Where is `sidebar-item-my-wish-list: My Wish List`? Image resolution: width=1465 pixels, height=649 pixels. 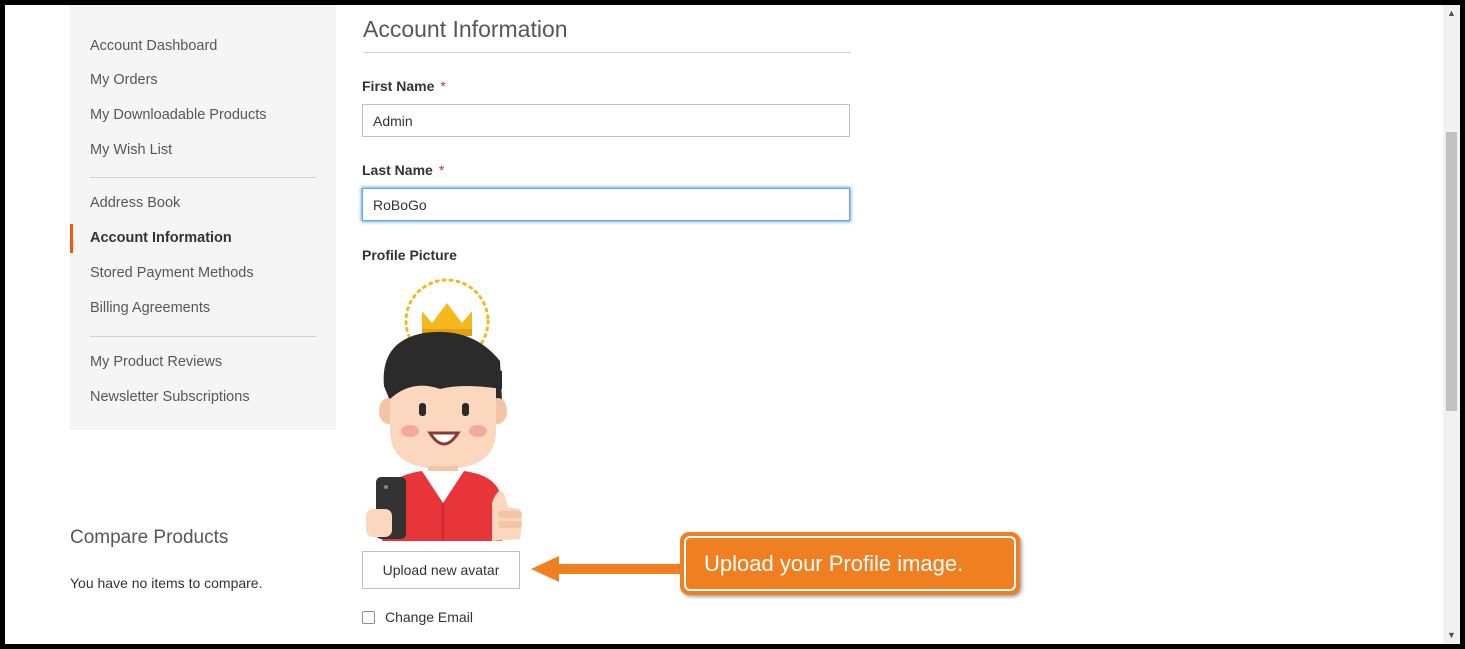
sidebar-item-my-wish-list: My Wish List is located at coordinates (131, 150).